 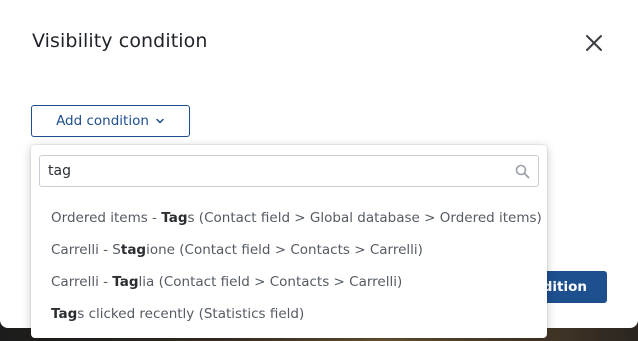 I want to click on search-field, so click(x=289, y=171).